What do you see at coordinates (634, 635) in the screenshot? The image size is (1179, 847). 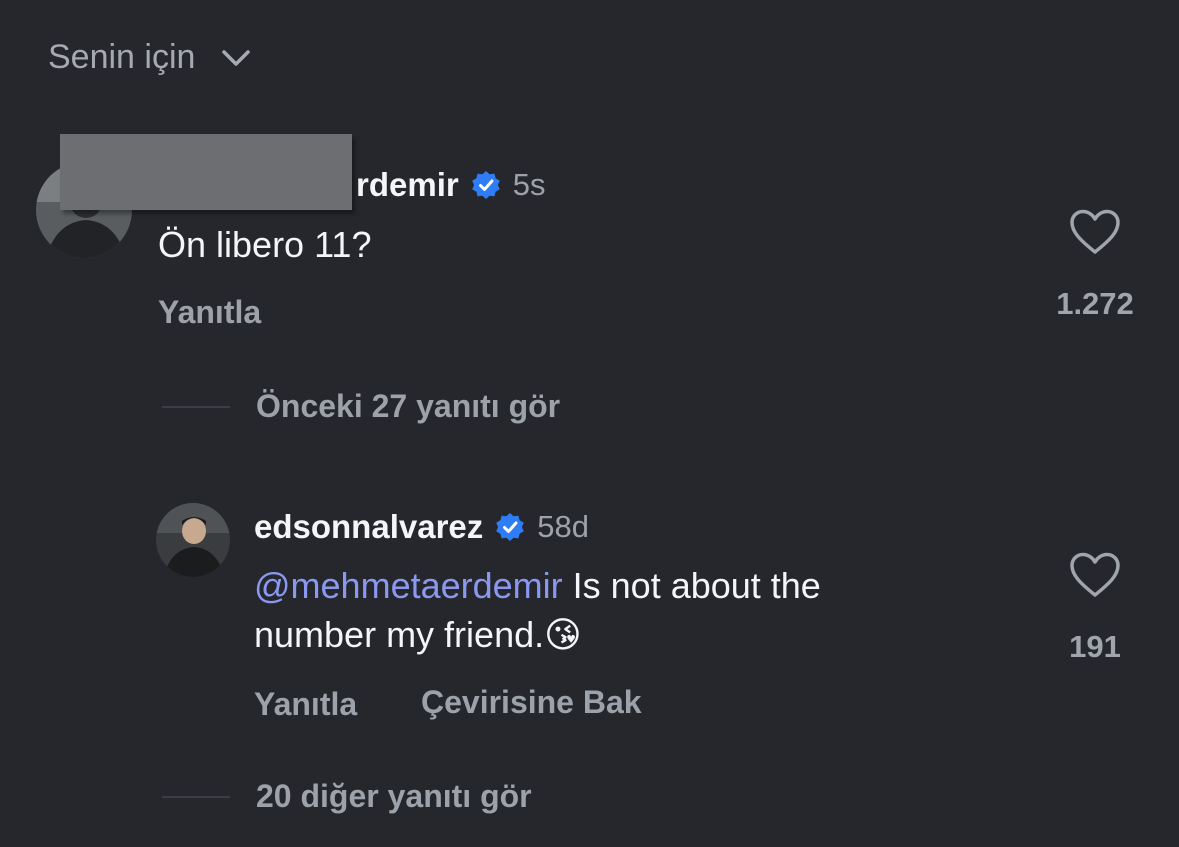 I see `reply-text-line-2: number my friend.😘` at bounding box center [634, 635].